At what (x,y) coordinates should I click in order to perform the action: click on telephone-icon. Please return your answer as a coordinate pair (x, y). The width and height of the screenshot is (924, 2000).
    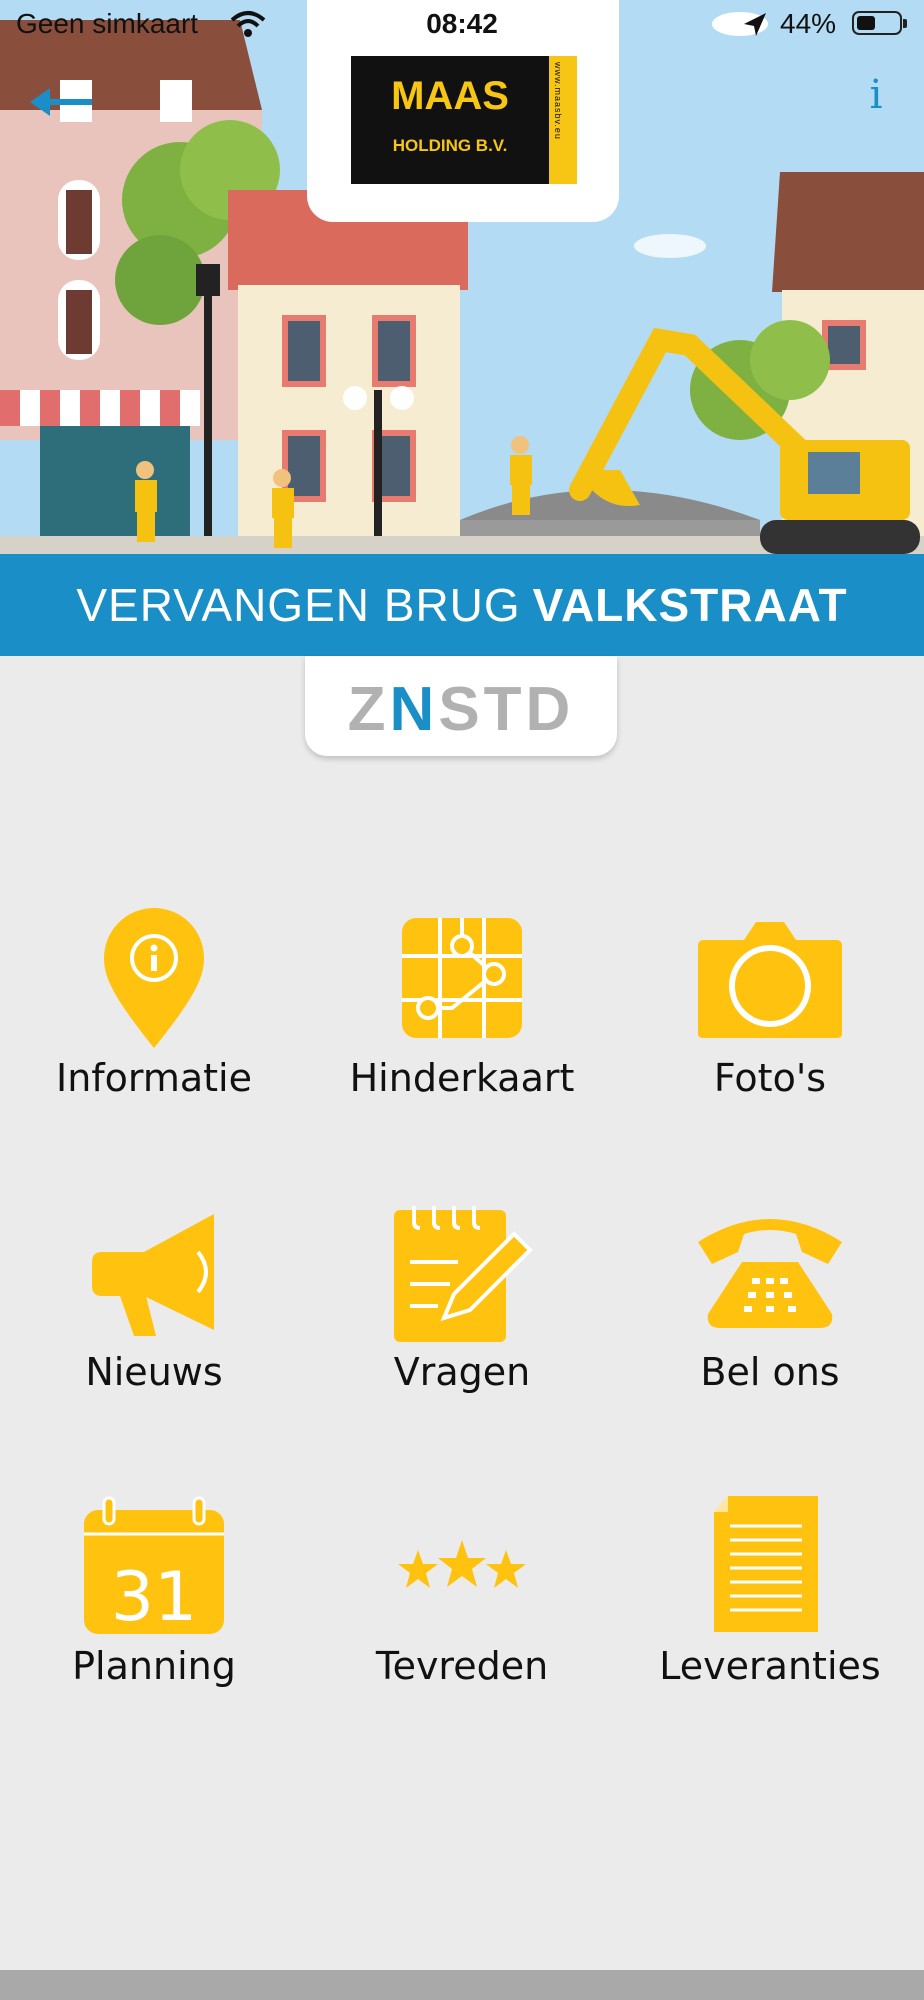
    Looking at the image, I should click on (770, 1273).